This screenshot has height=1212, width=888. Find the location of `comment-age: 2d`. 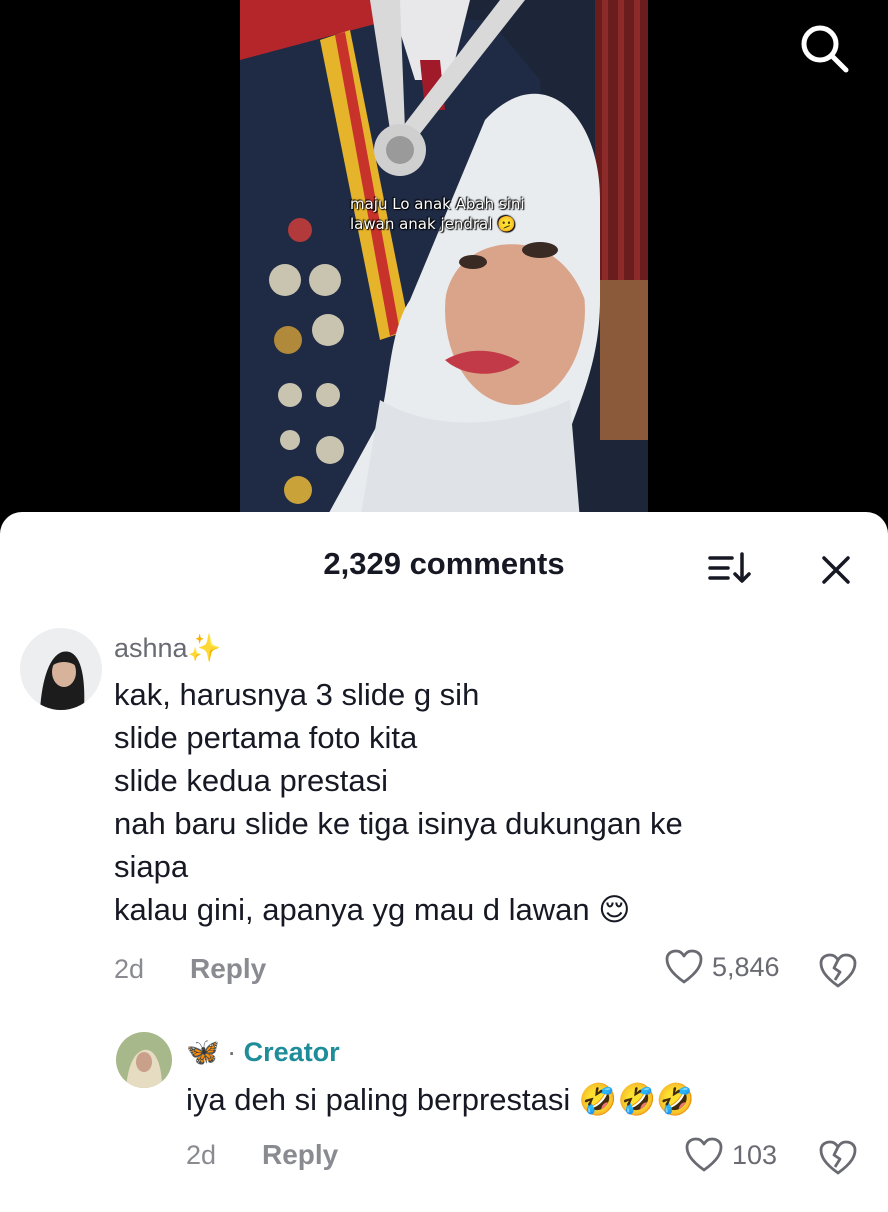

comment-age: 2d is located at coordinates (129, 969).